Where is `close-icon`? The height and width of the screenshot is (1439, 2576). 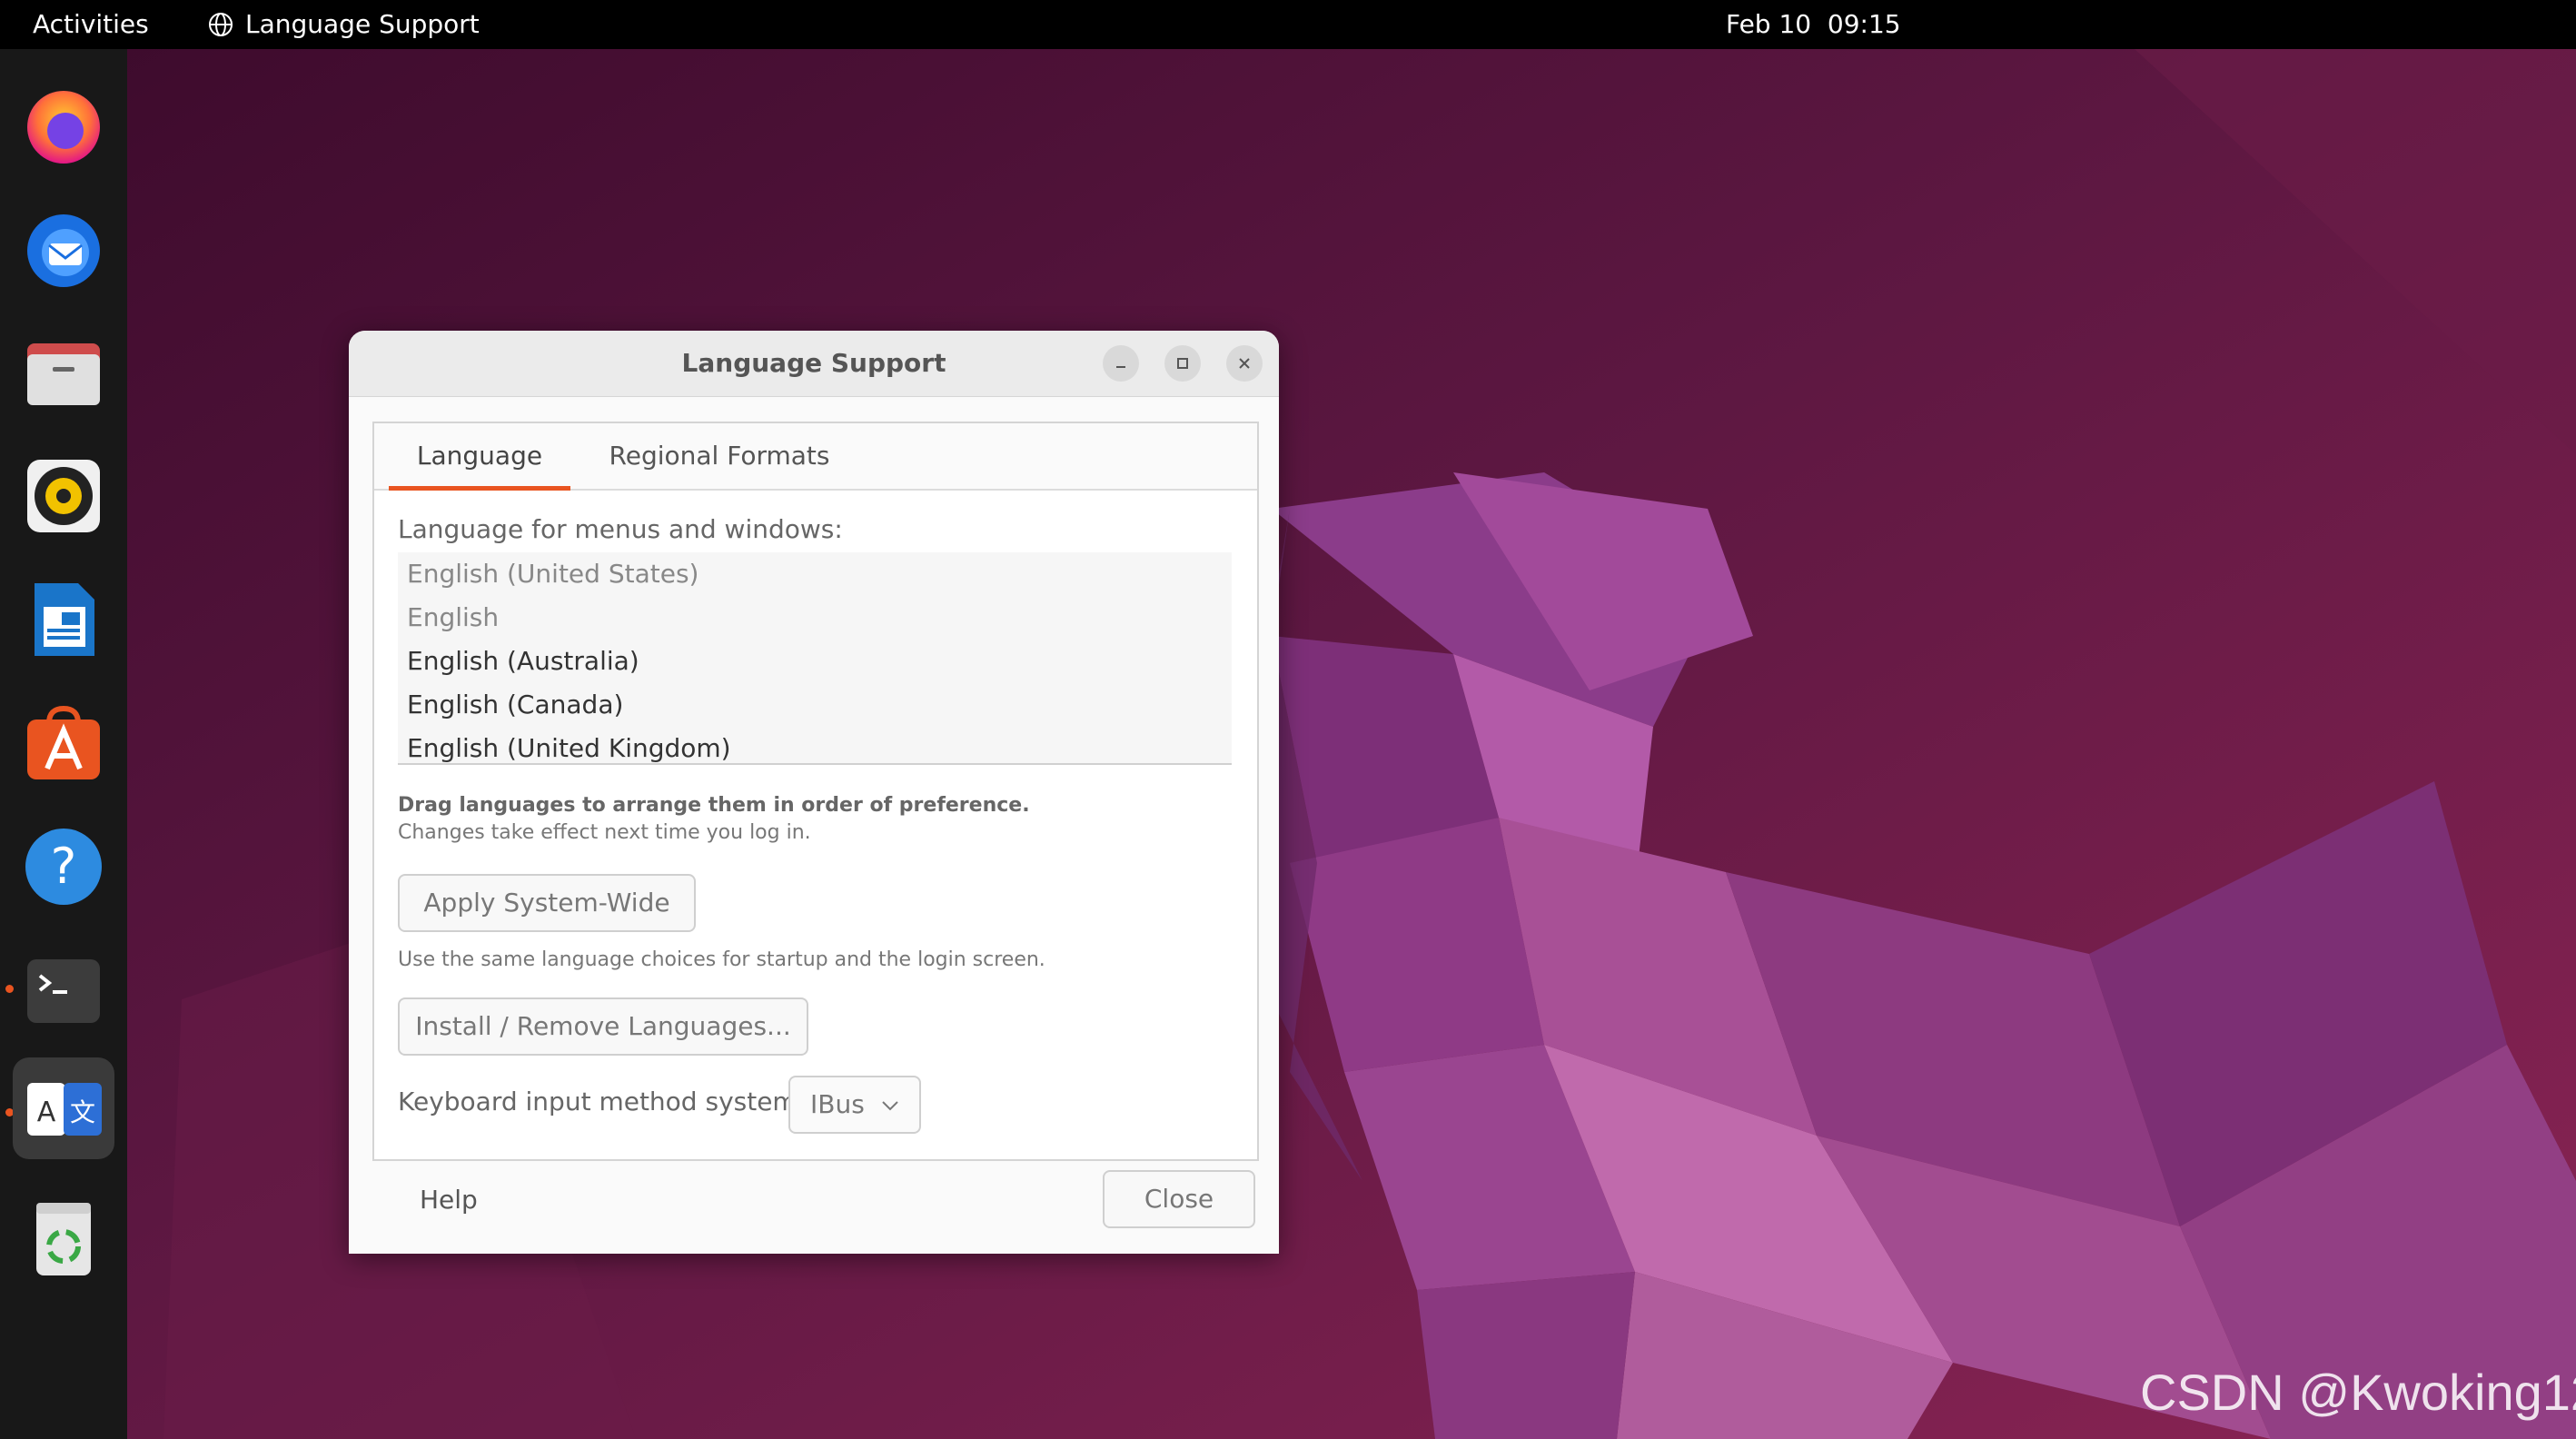 close-icon is located at coordinates (1244, 363).